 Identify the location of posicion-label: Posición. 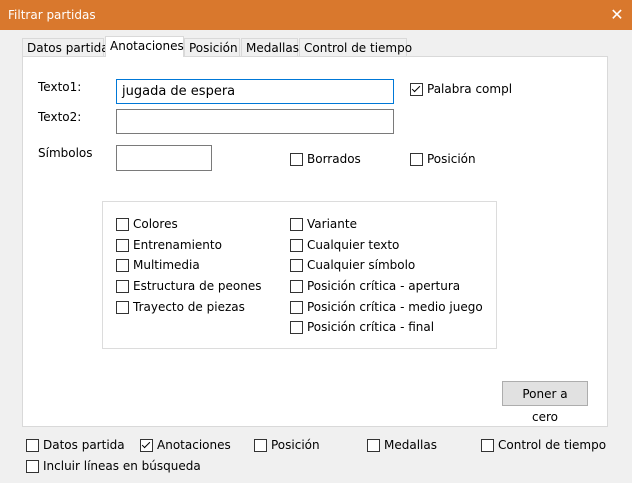
(451, 159).